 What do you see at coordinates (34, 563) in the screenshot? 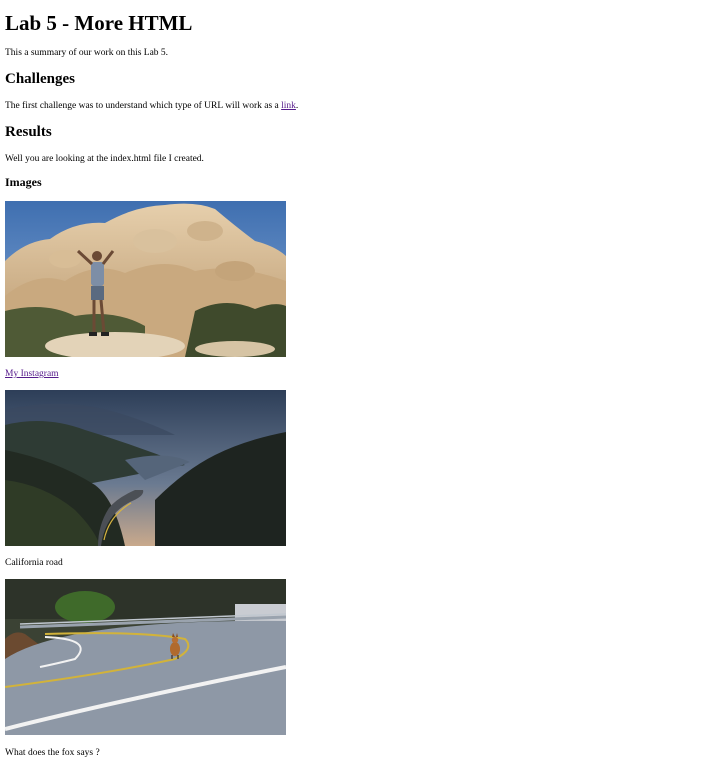
I see `caption-california-road: California road` at bounding box center [34, 563].